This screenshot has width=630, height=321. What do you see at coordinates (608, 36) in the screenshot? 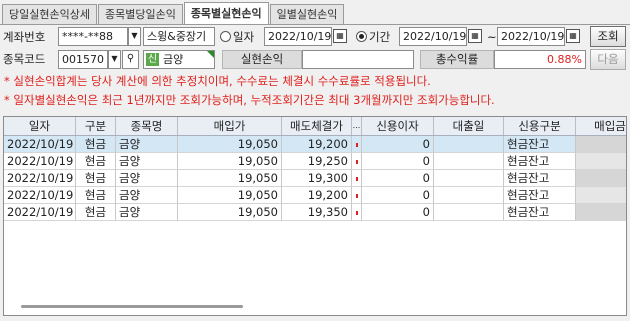
I see `search-button: 조회` at bounding box center [608, 36].